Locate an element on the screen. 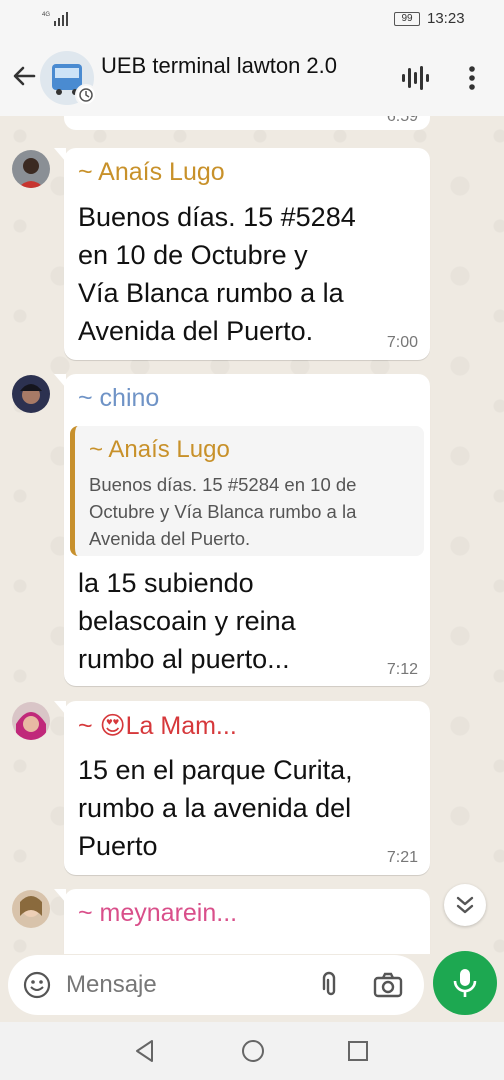 Image resolution: width=504 pixels, height=1080 pixels. message-time: 7:00 is located at coordinates (402, 342).